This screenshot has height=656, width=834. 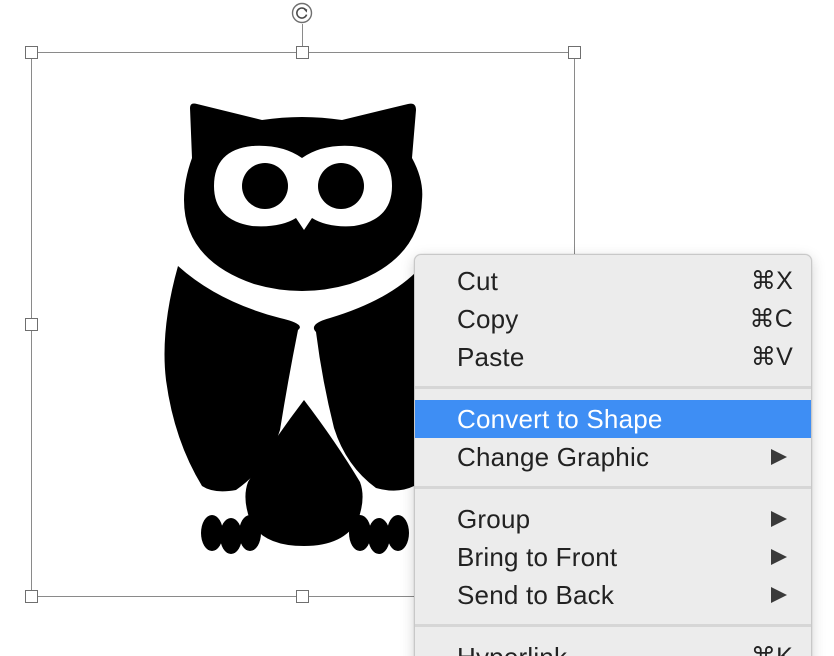 I want to click on menu-item-cut: Cut ⌘X, so click(x=613, y=281).